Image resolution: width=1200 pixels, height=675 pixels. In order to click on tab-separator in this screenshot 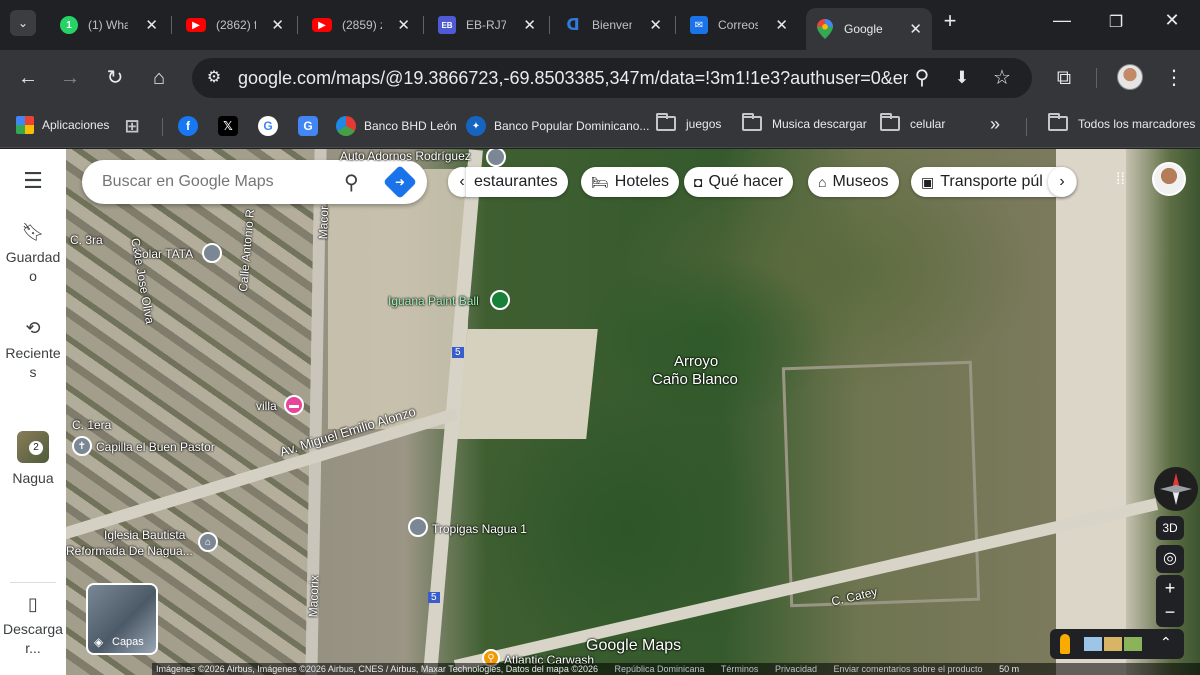, I will do `click(297, 25)`.